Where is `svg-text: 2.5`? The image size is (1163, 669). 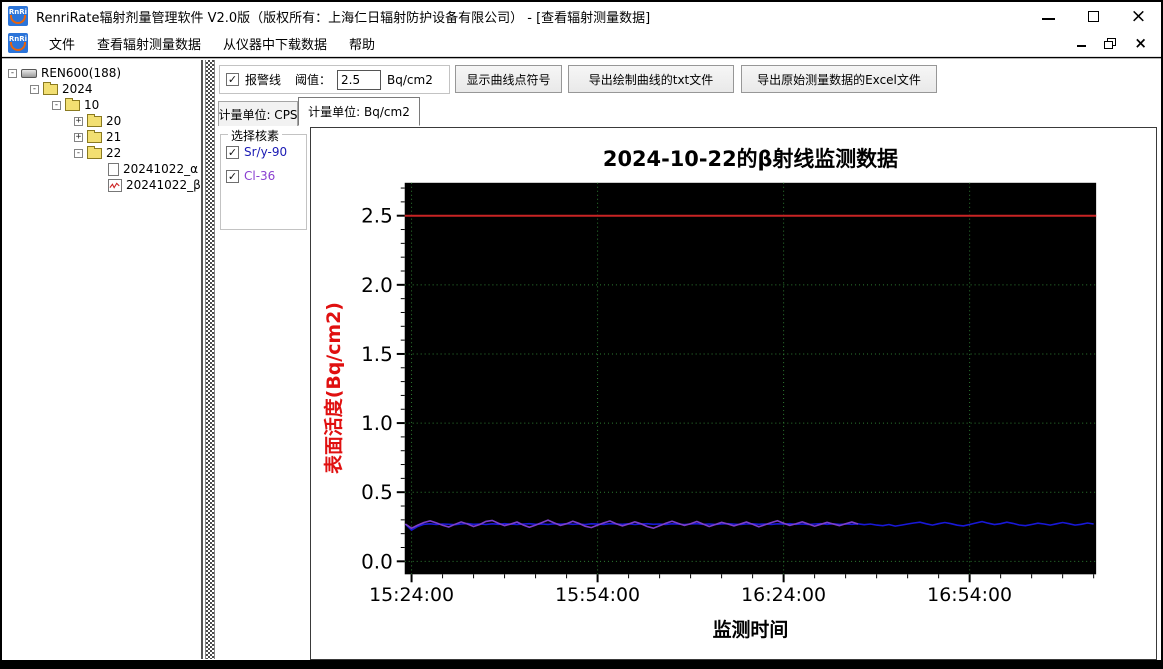 svg-text: 2.5 is located at coordinates (377, 216).